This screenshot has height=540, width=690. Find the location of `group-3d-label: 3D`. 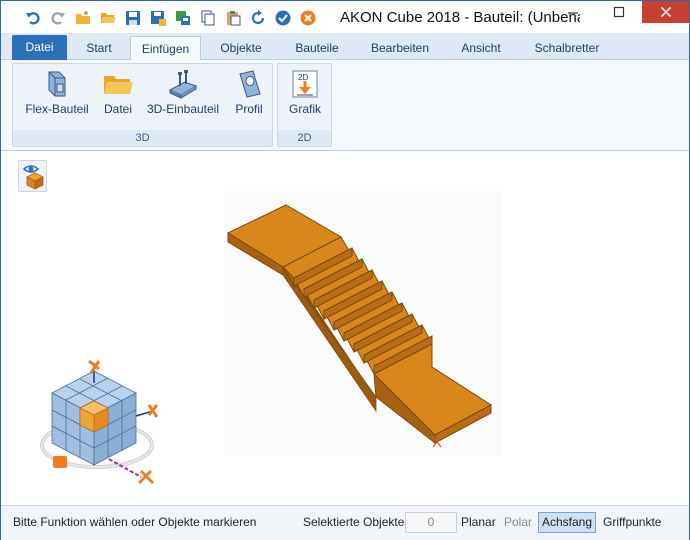

group-3d-label: 3D is located at coordinates (142, 138).